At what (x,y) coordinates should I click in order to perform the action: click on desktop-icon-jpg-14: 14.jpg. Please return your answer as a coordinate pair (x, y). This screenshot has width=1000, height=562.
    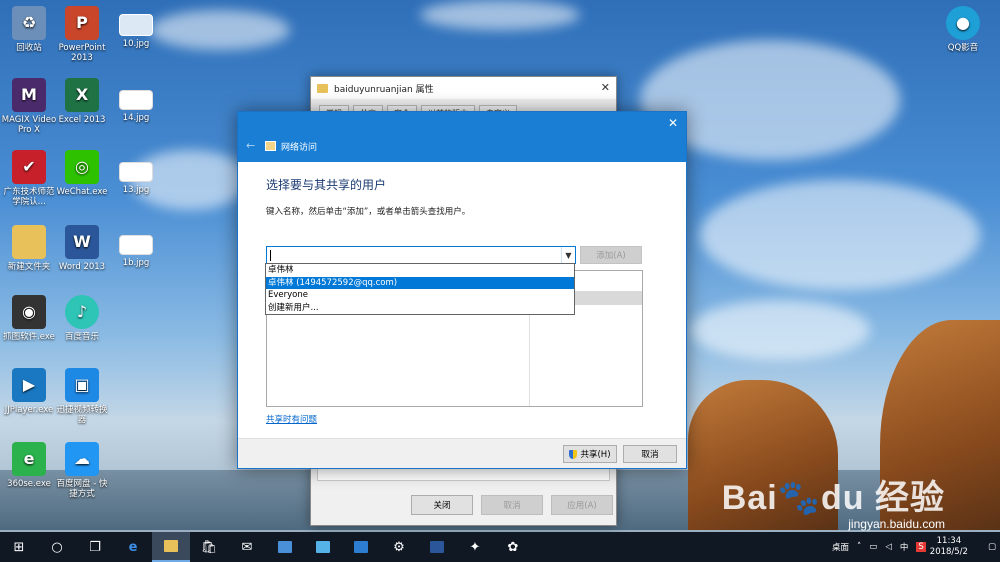
    Looking at the image, I should click on (136, 106).